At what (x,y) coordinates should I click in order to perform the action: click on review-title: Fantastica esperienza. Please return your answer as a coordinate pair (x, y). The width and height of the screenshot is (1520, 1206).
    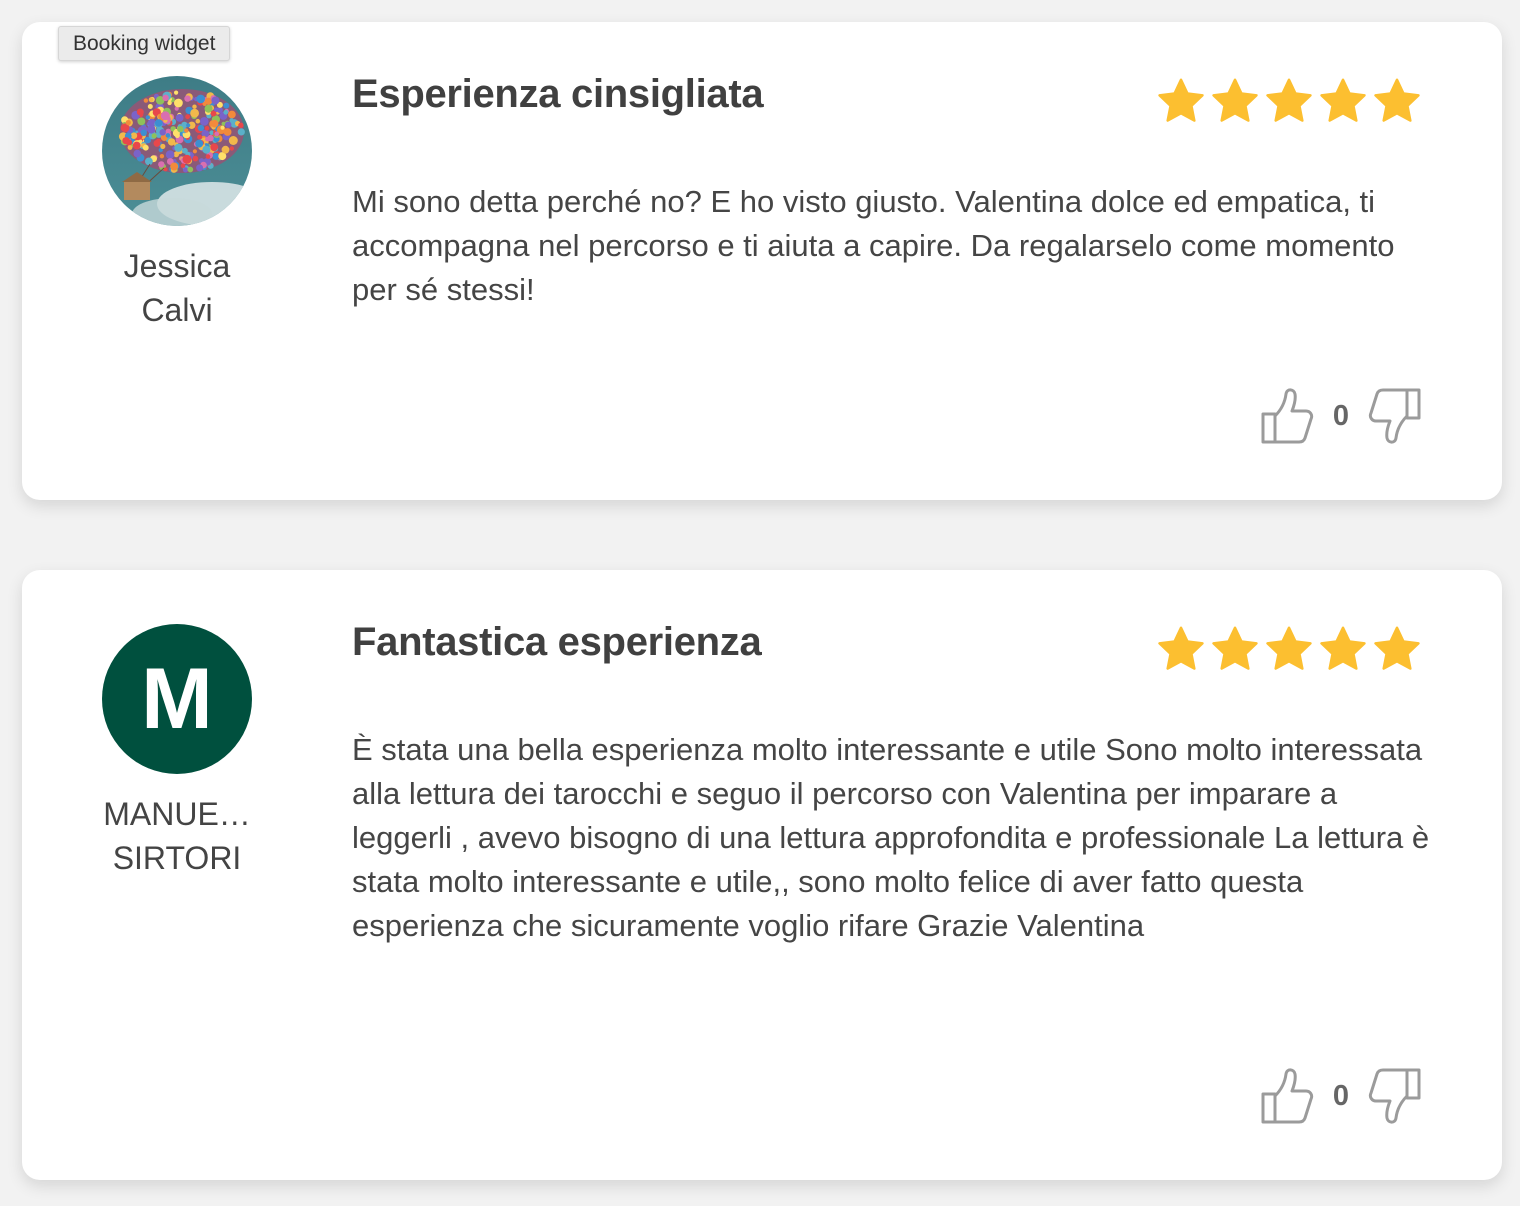
    Looking at the image, I should click on (557, 642).